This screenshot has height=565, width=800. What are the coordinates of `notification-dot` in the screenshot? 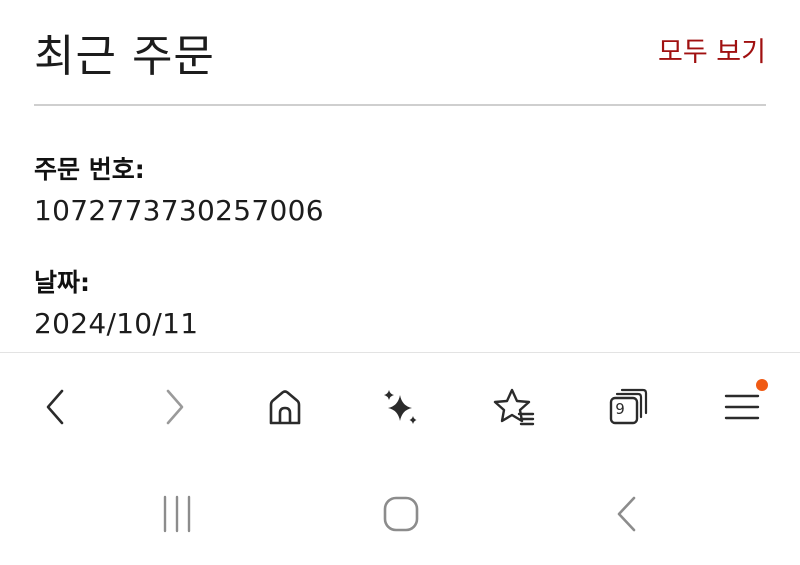 It's located at (762, 385).